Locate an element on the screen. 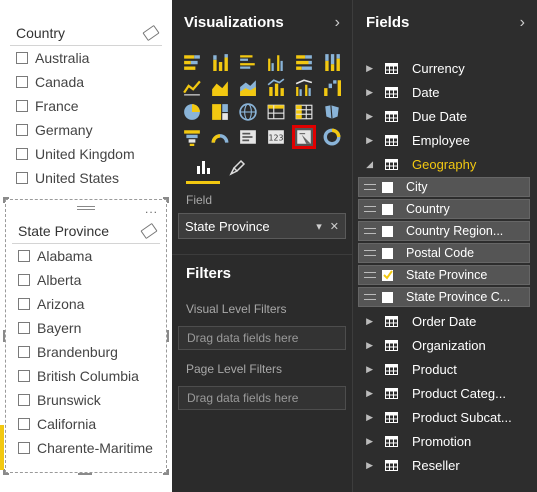 This screenshot has height=492, width=537. field-table-expanded: ◢ Geography is located at coordinates (445, 164).